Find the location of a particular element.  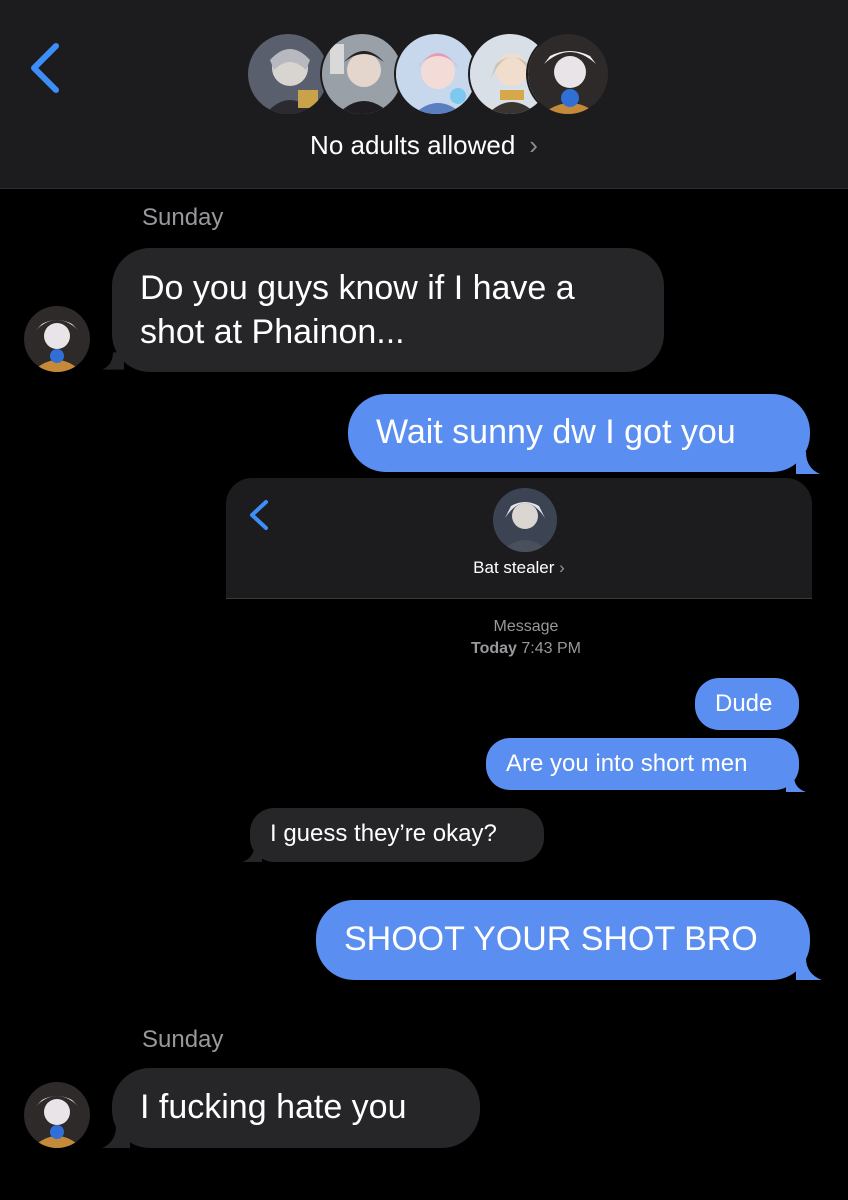

message-bubble-sent: Are you into short men is located at coordinates (642, 764).